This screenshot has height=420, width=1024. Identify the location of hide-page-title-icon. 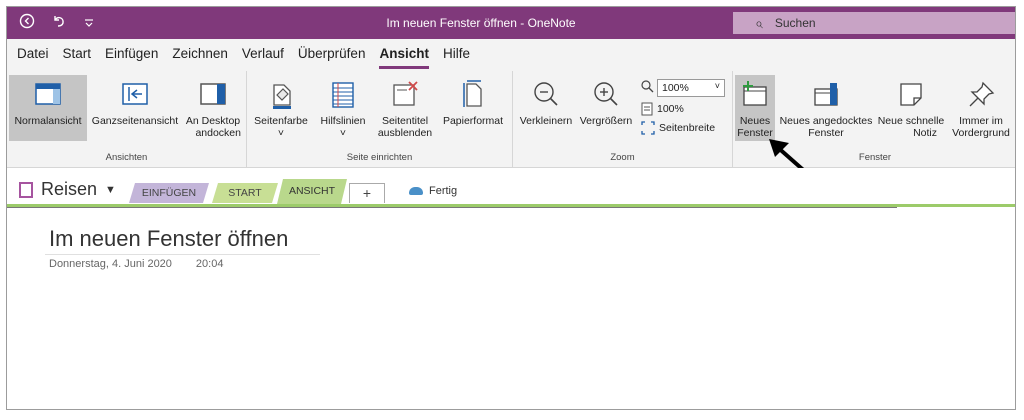
(405, 93).